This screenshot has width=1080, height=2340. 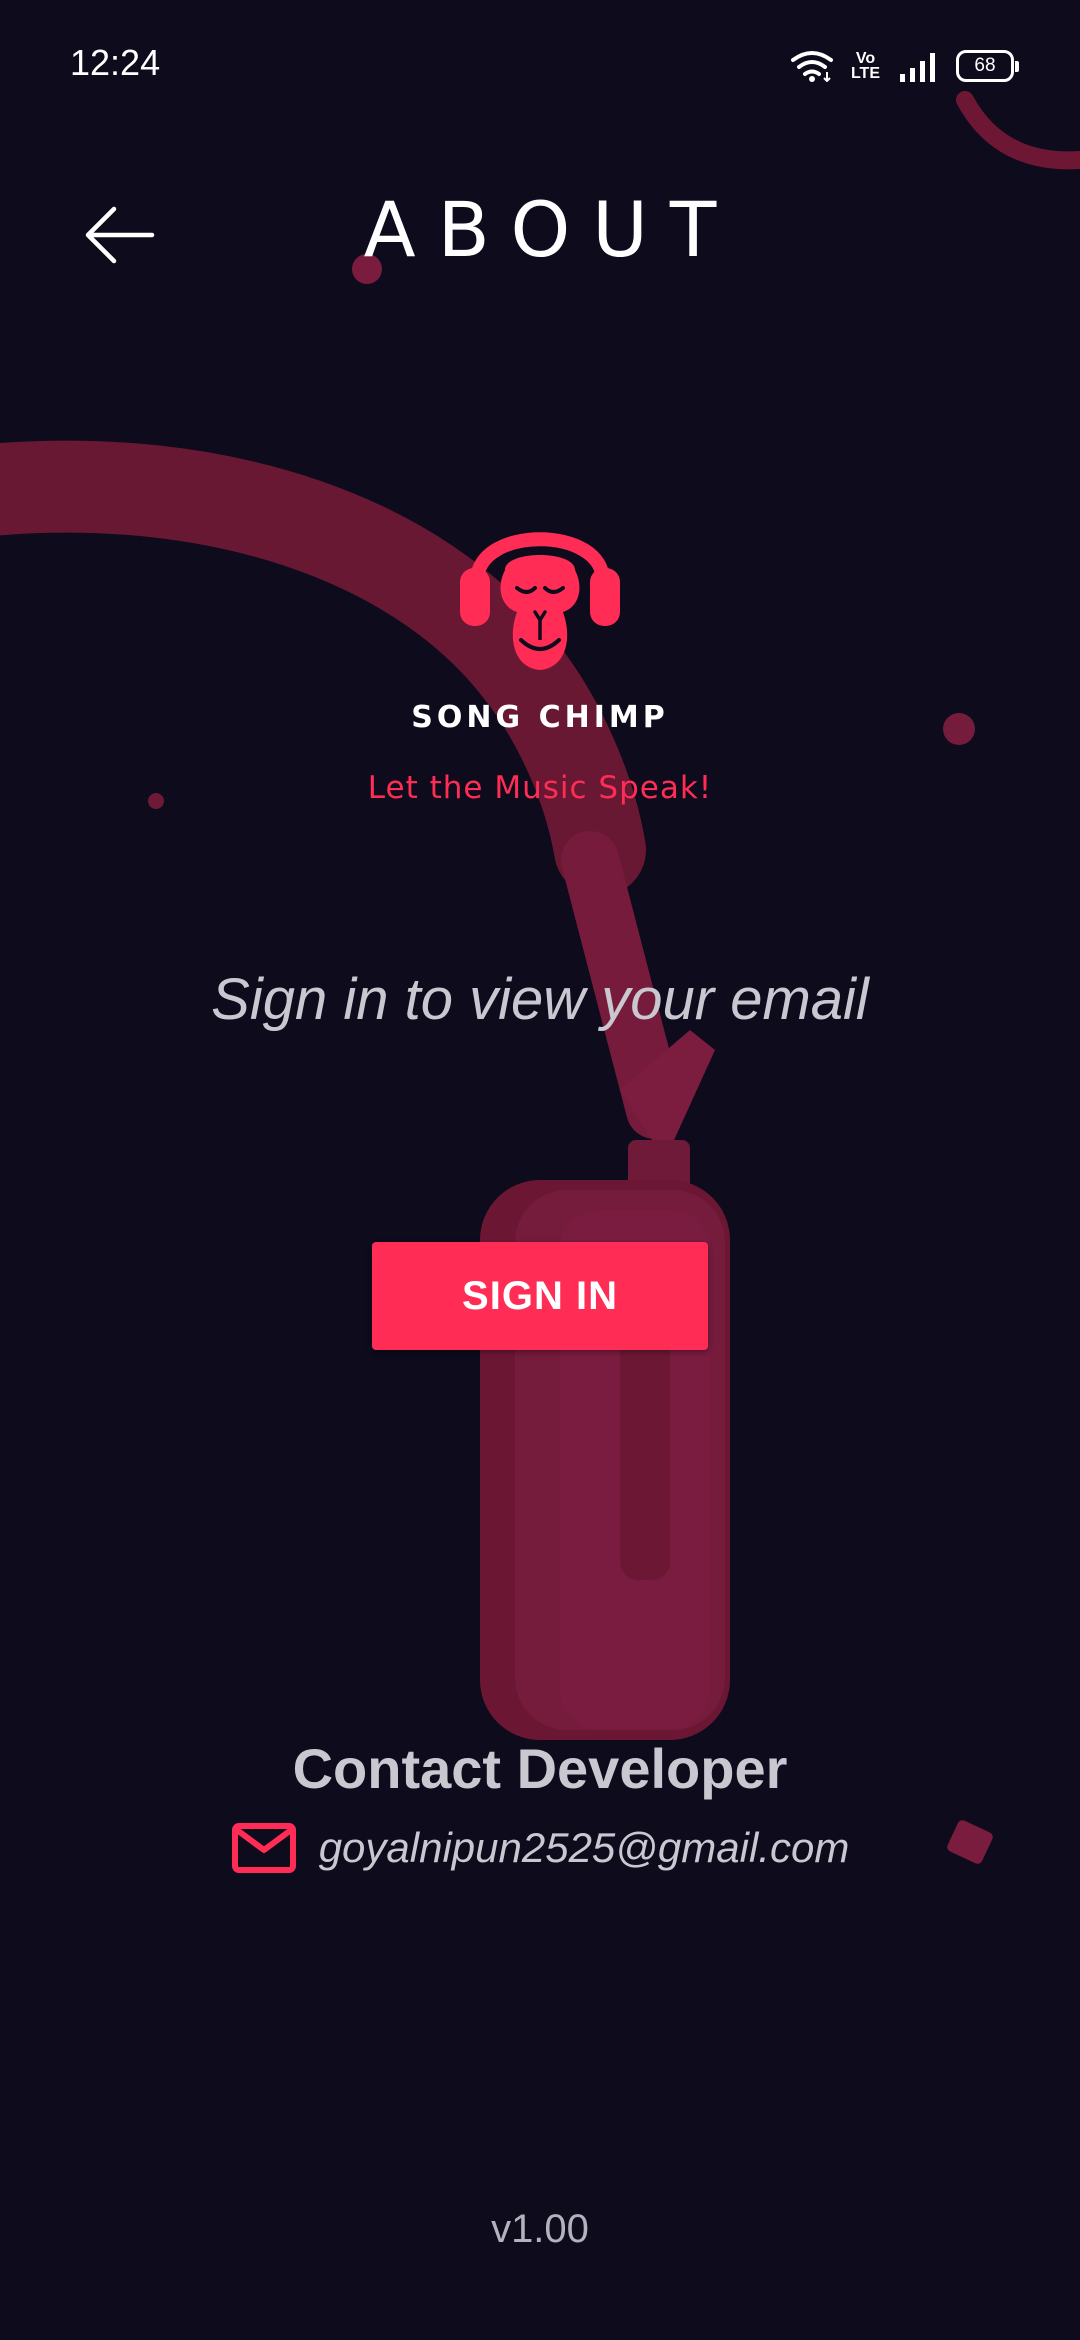 What do you see at coordinates (540, 1296) in the screenshot?
I see `signin-button: SIGN IN` at bounding box center [540, 1296].